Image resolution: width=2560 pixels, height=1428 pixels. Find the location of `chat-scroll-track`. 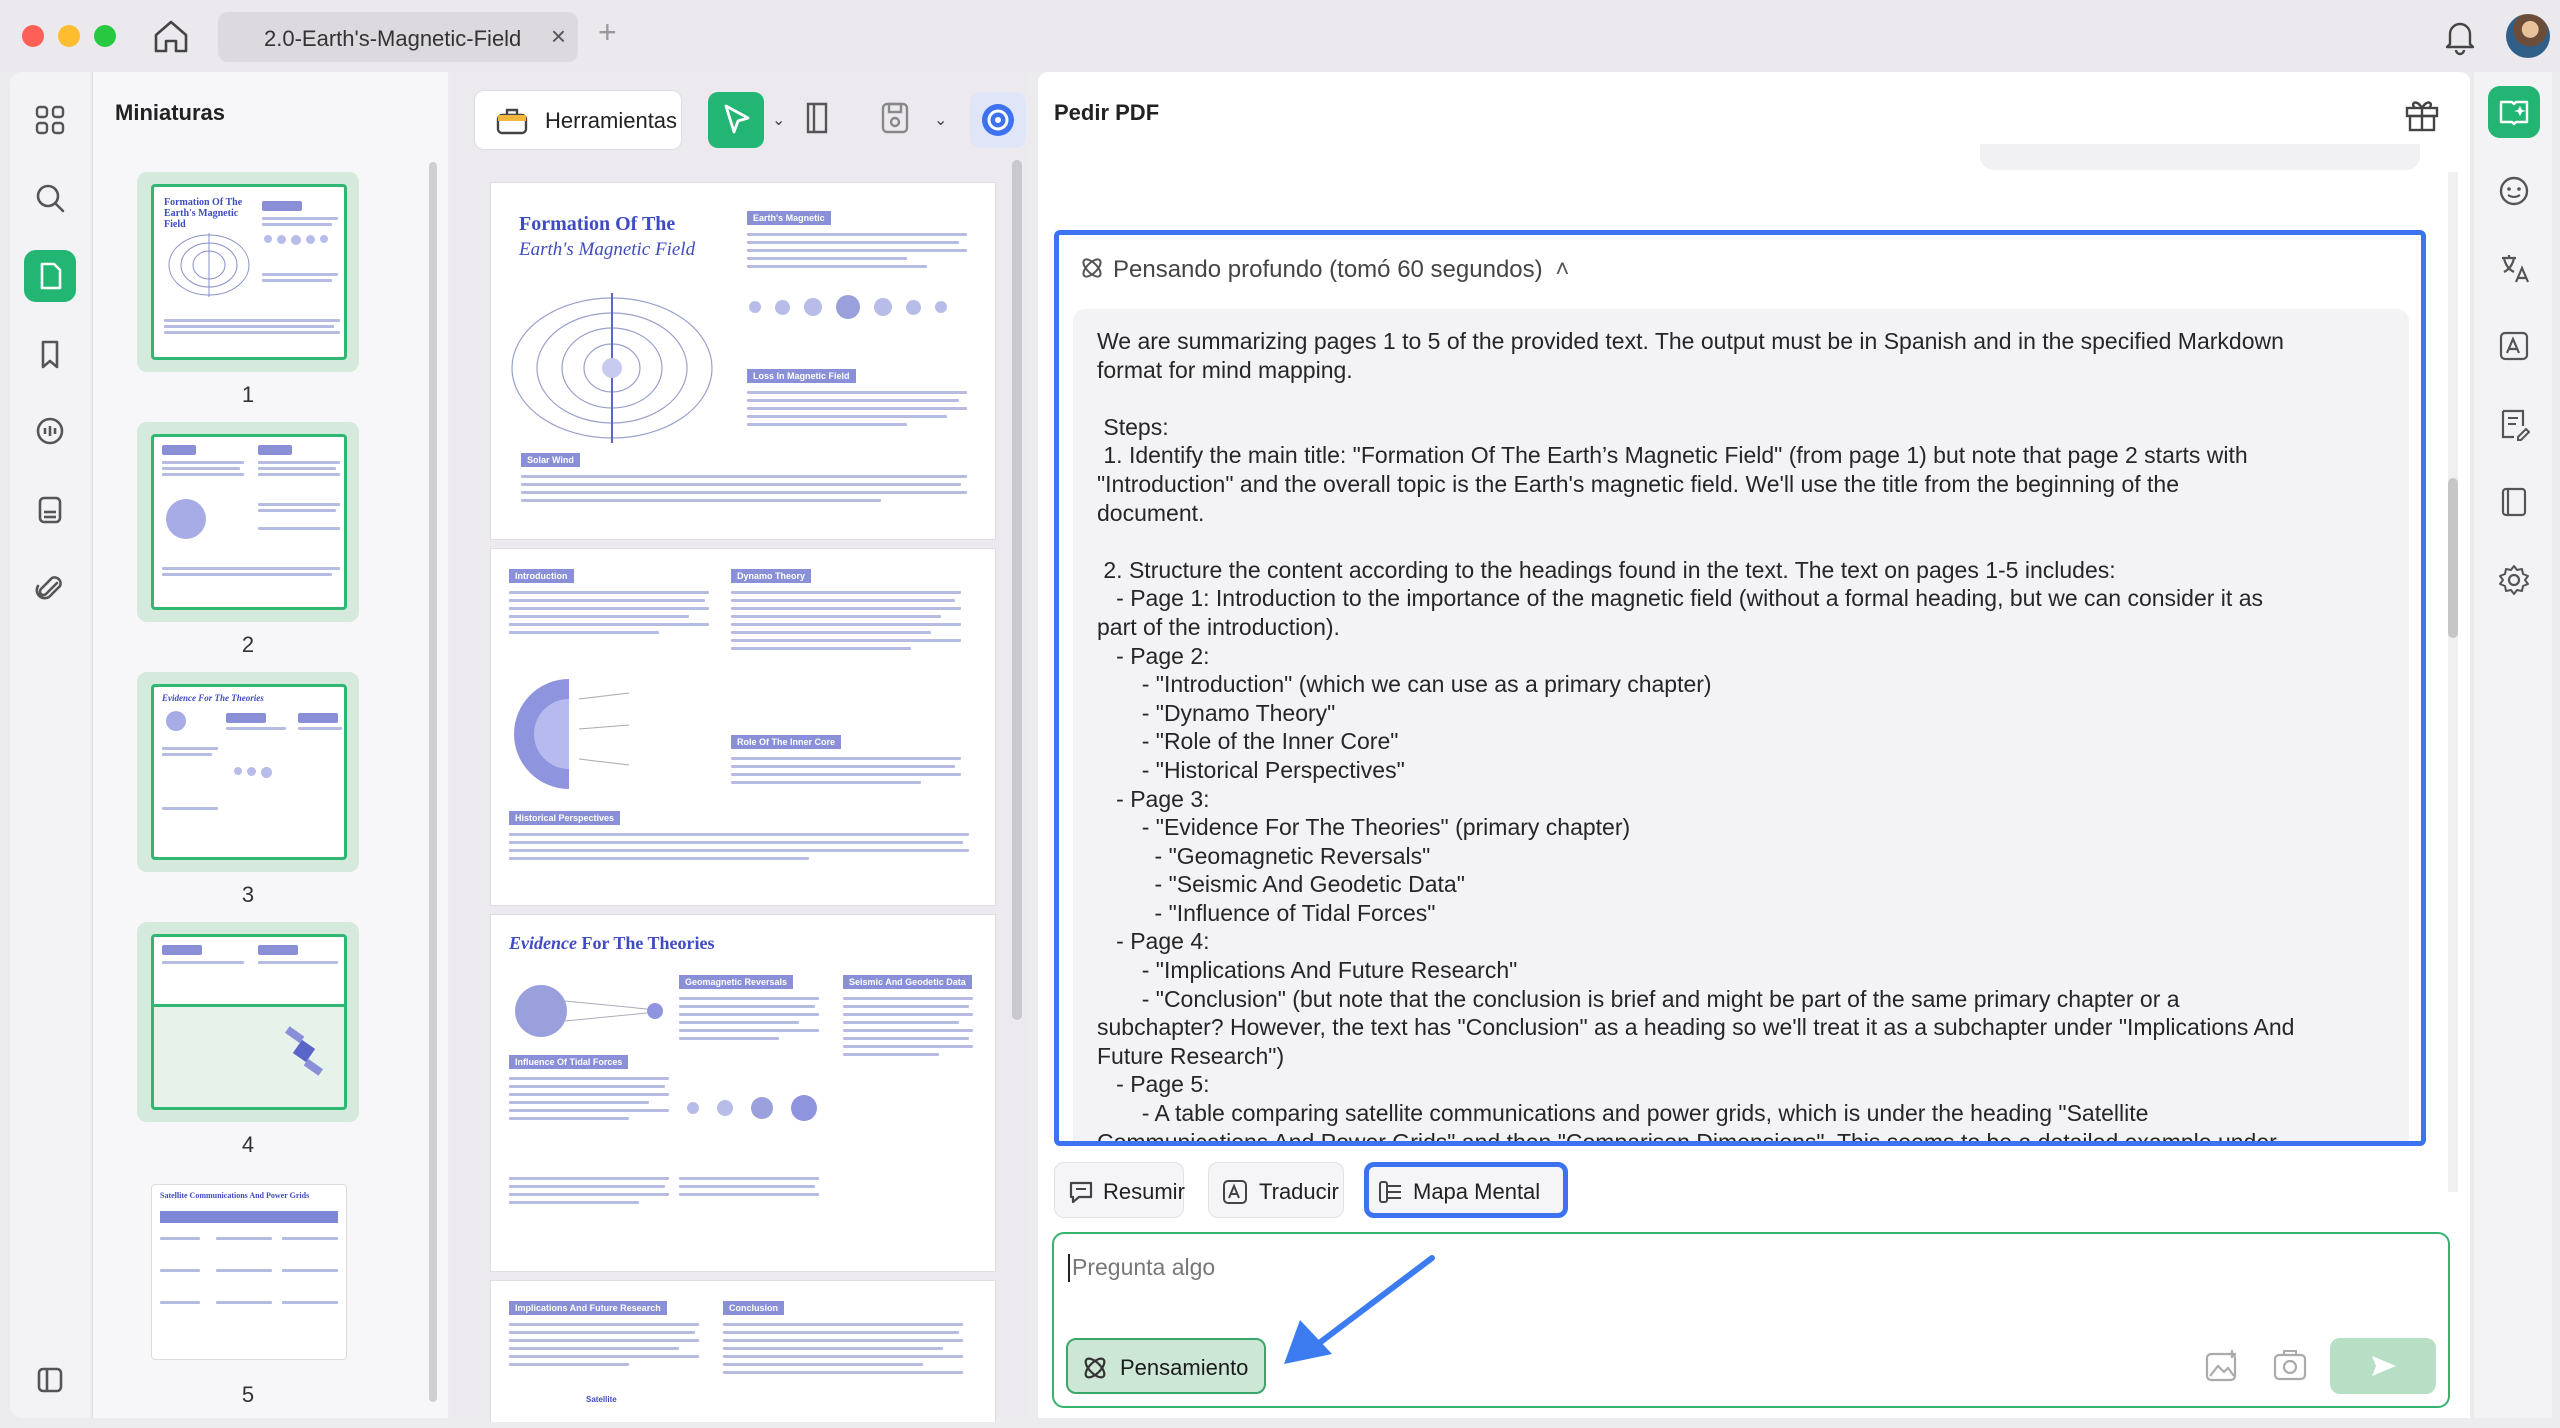

chat-scroll-track is located at coordinates (2453, 682).